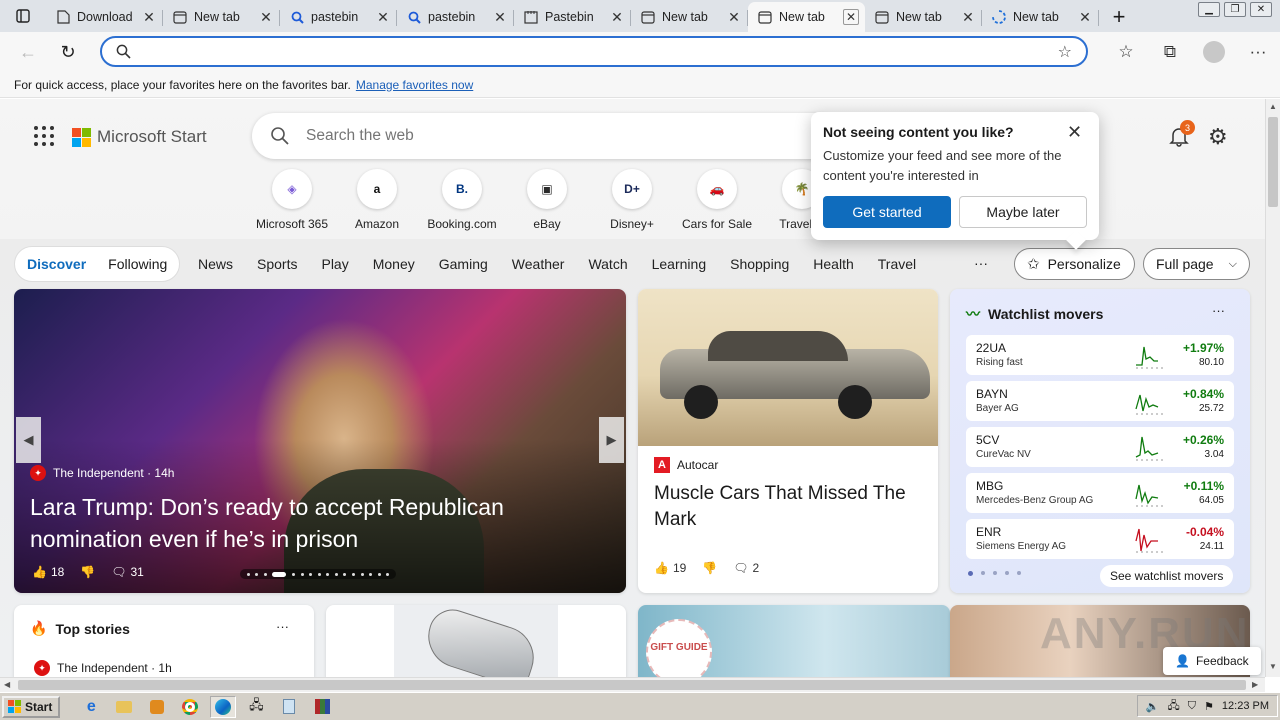  What do you see at coordinates (91, 707) in the screenshot?
I see `ie-icon: e` at bounding box center [91, 707].